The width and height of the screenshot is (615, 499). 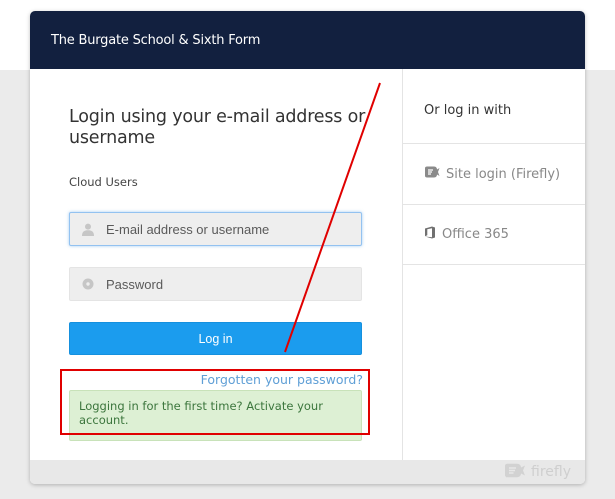 What do you see at coordinates (103, 182) in the screenshot?
I see `cloud-users-label: Cloud Users` at bounding box center [103, 182].